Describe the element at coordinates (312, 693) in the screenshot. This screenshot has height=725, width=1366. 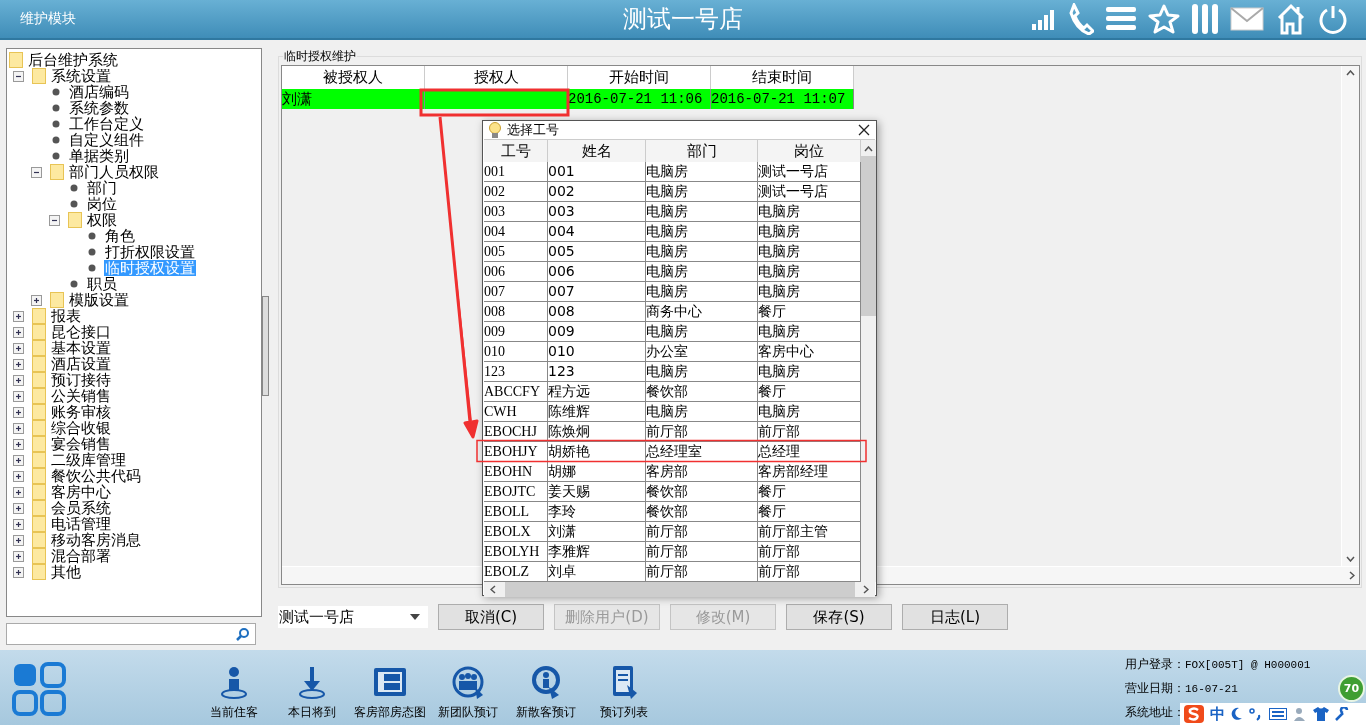
I see `toolbar-button: 本日将到` at that location.